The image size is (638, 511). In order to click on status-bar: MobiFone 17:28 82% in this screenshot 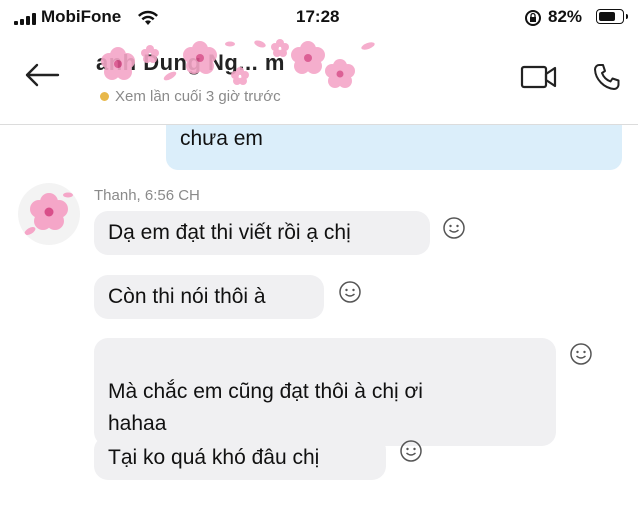, I will do `click(319, 18)`.